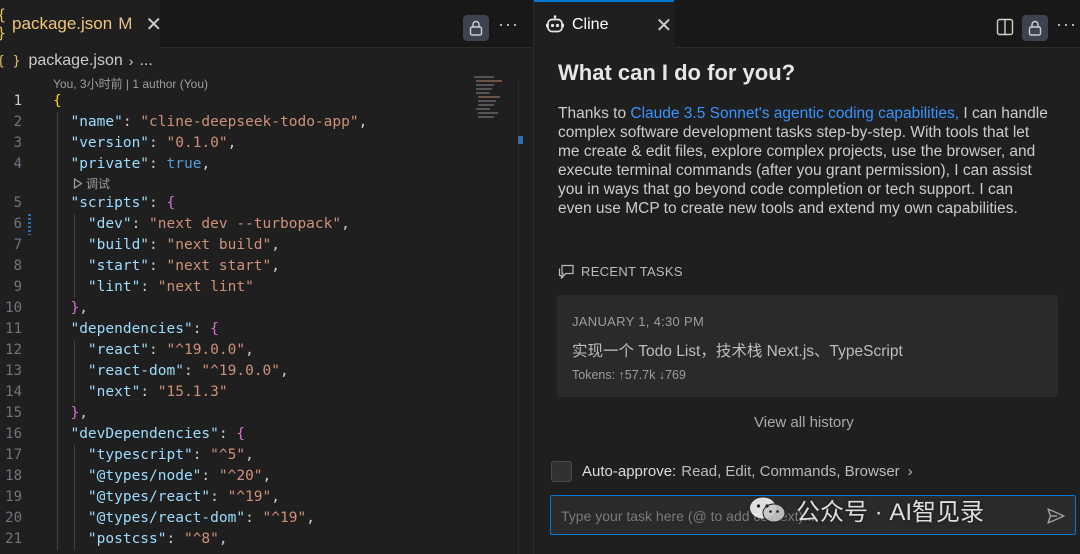  Describe the element at coordinates (561, 471) in the screenshot. I see `auto-approve-checkbox` at that location.